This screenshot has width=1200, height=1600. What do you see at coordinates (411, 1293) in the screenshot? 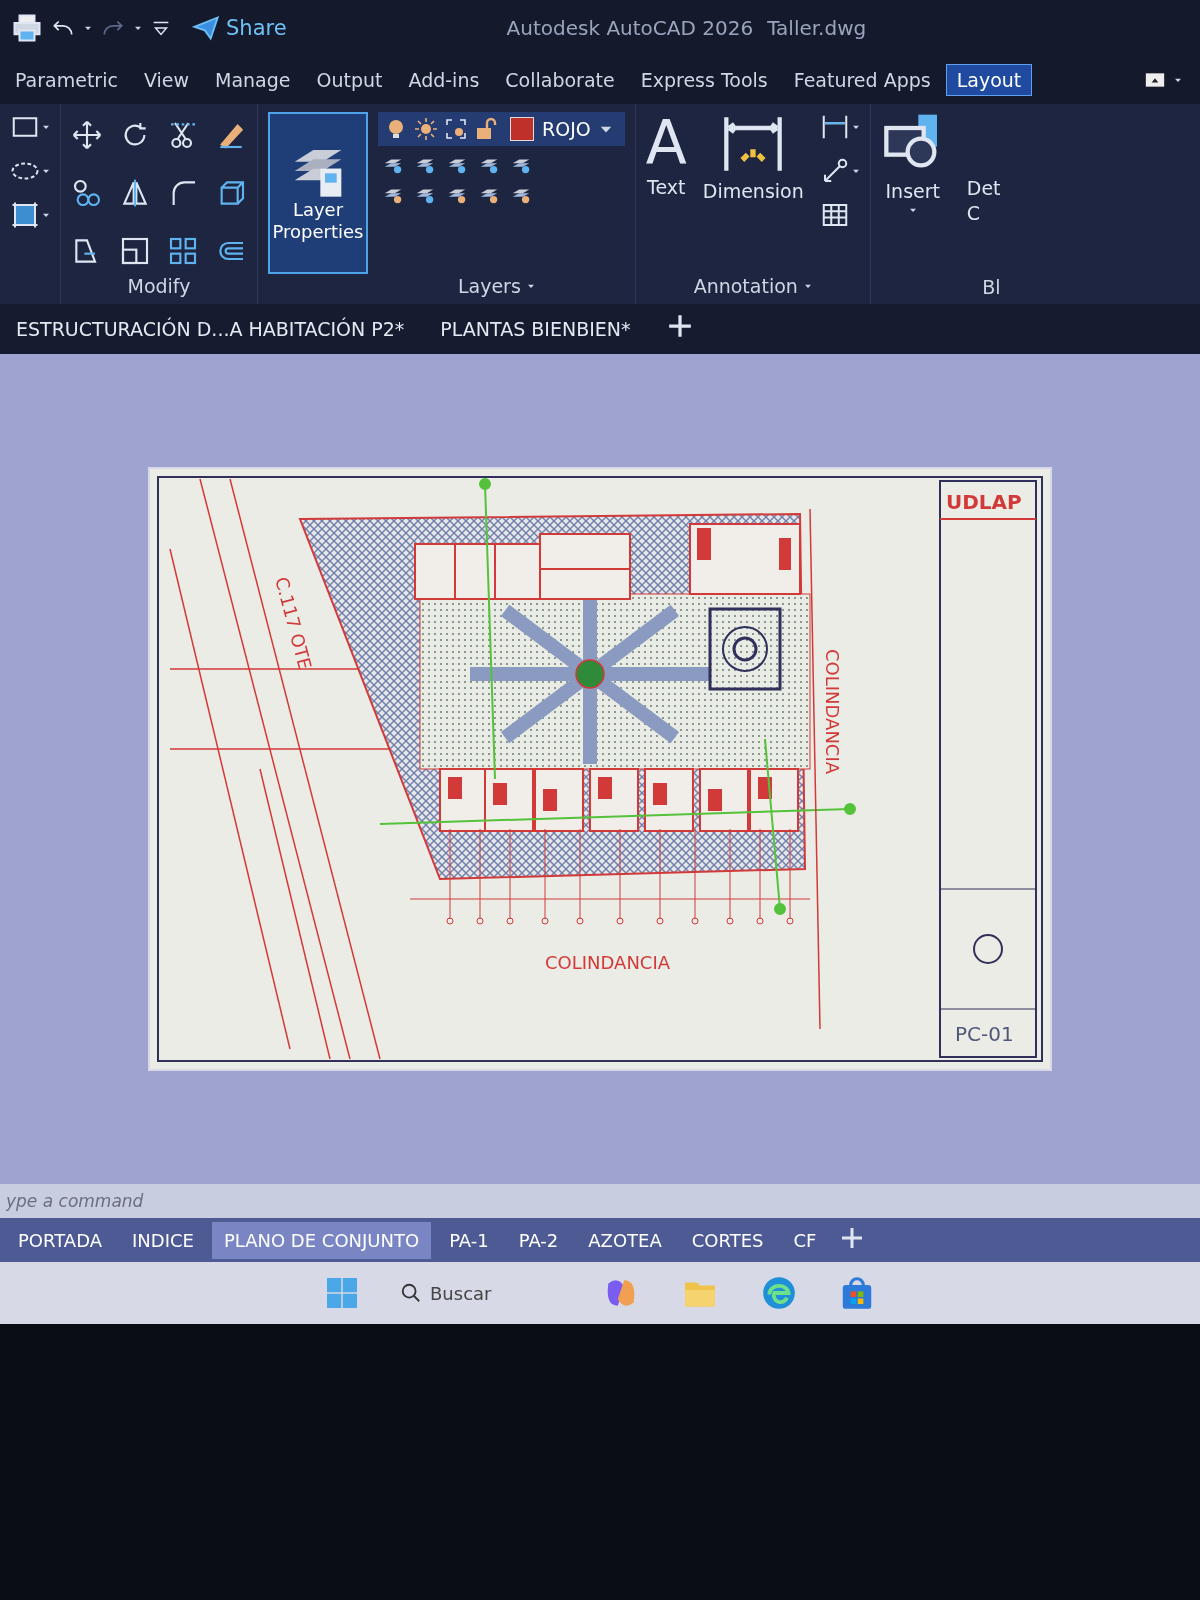
I see `search-icon` at bounding box center [411, 1293].